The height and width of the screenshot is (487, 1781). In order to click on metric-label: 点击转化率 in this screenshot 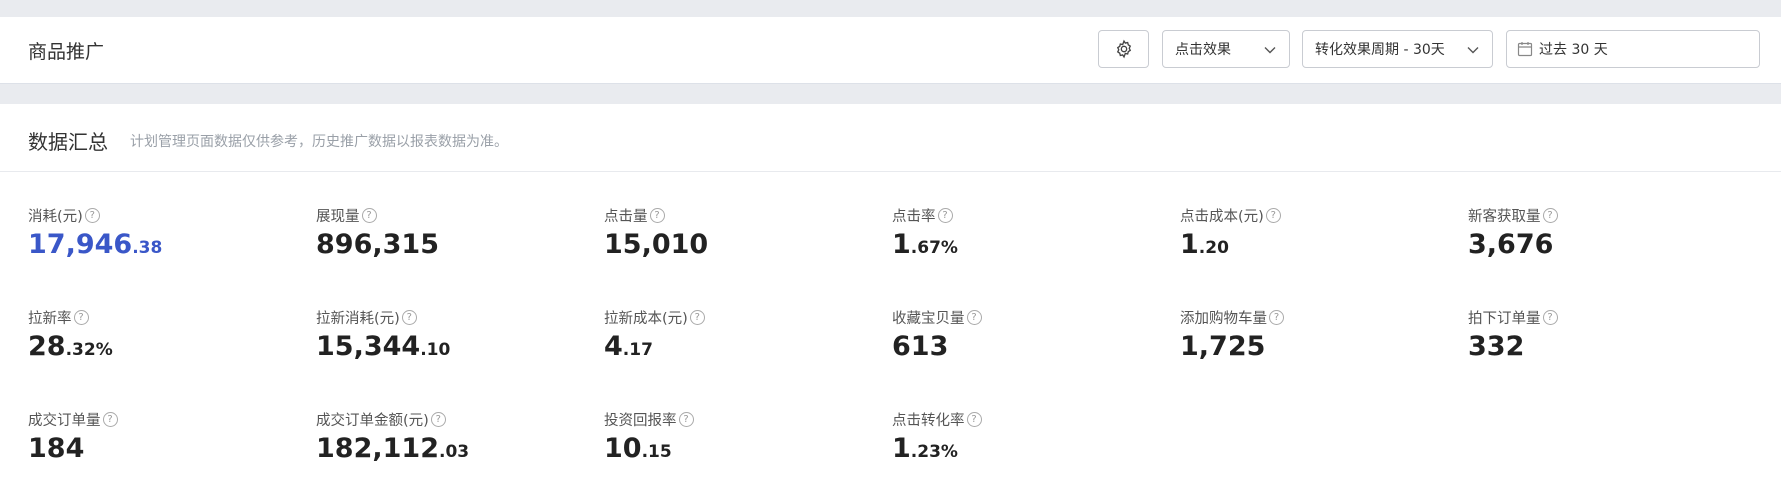, I will do `click(928, 420)`.